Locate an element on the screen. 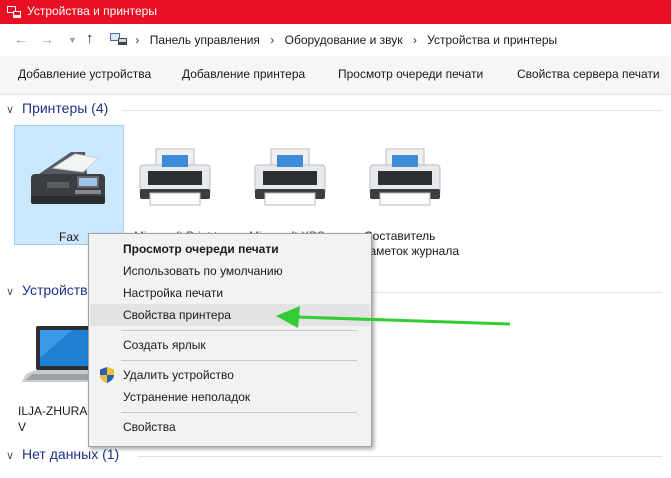 The width and height of the screenshot is (671, 478). window-title: Устройства и принтеры is located at coordinates (92, 11).